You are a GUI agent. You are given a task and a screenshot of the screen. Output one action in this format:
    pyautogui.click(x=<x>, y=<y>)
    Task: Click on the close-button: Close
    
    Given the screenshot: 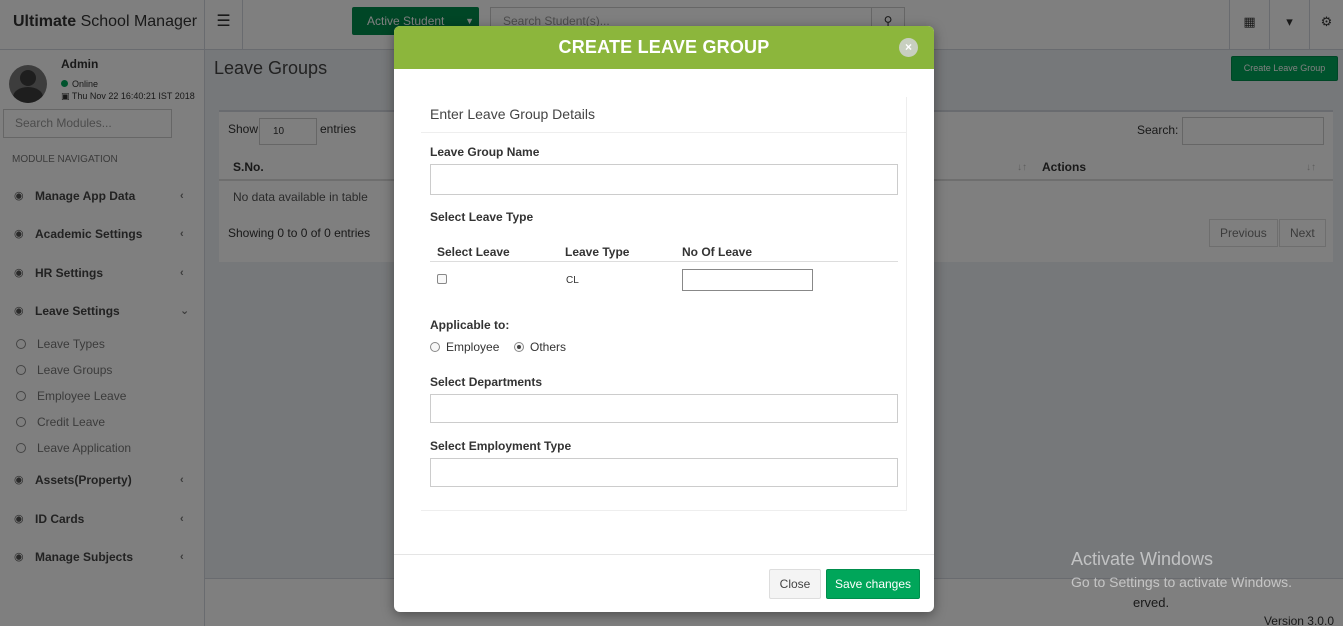 What is the action you would take?
    pyautogui.click(x=795, y=584)
    